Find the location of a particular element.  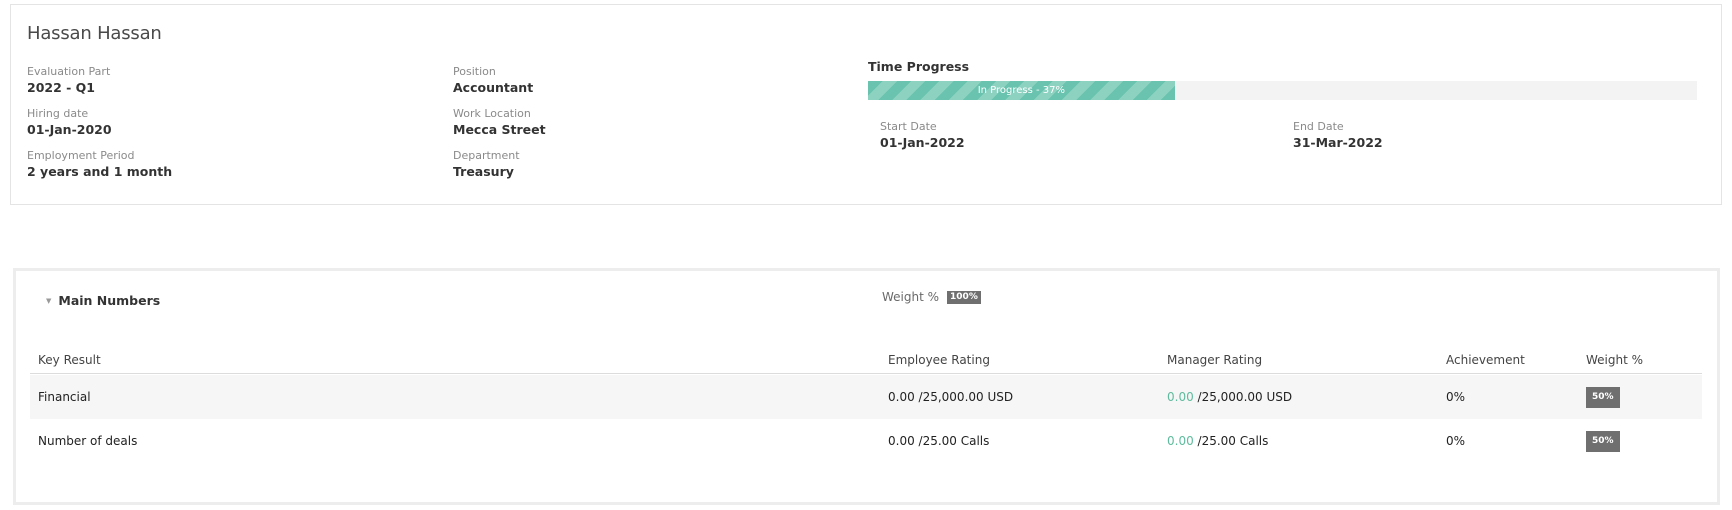

cell-manager-rating: 0.00 /25.00 Calls is located at coordinates (1217, 441).